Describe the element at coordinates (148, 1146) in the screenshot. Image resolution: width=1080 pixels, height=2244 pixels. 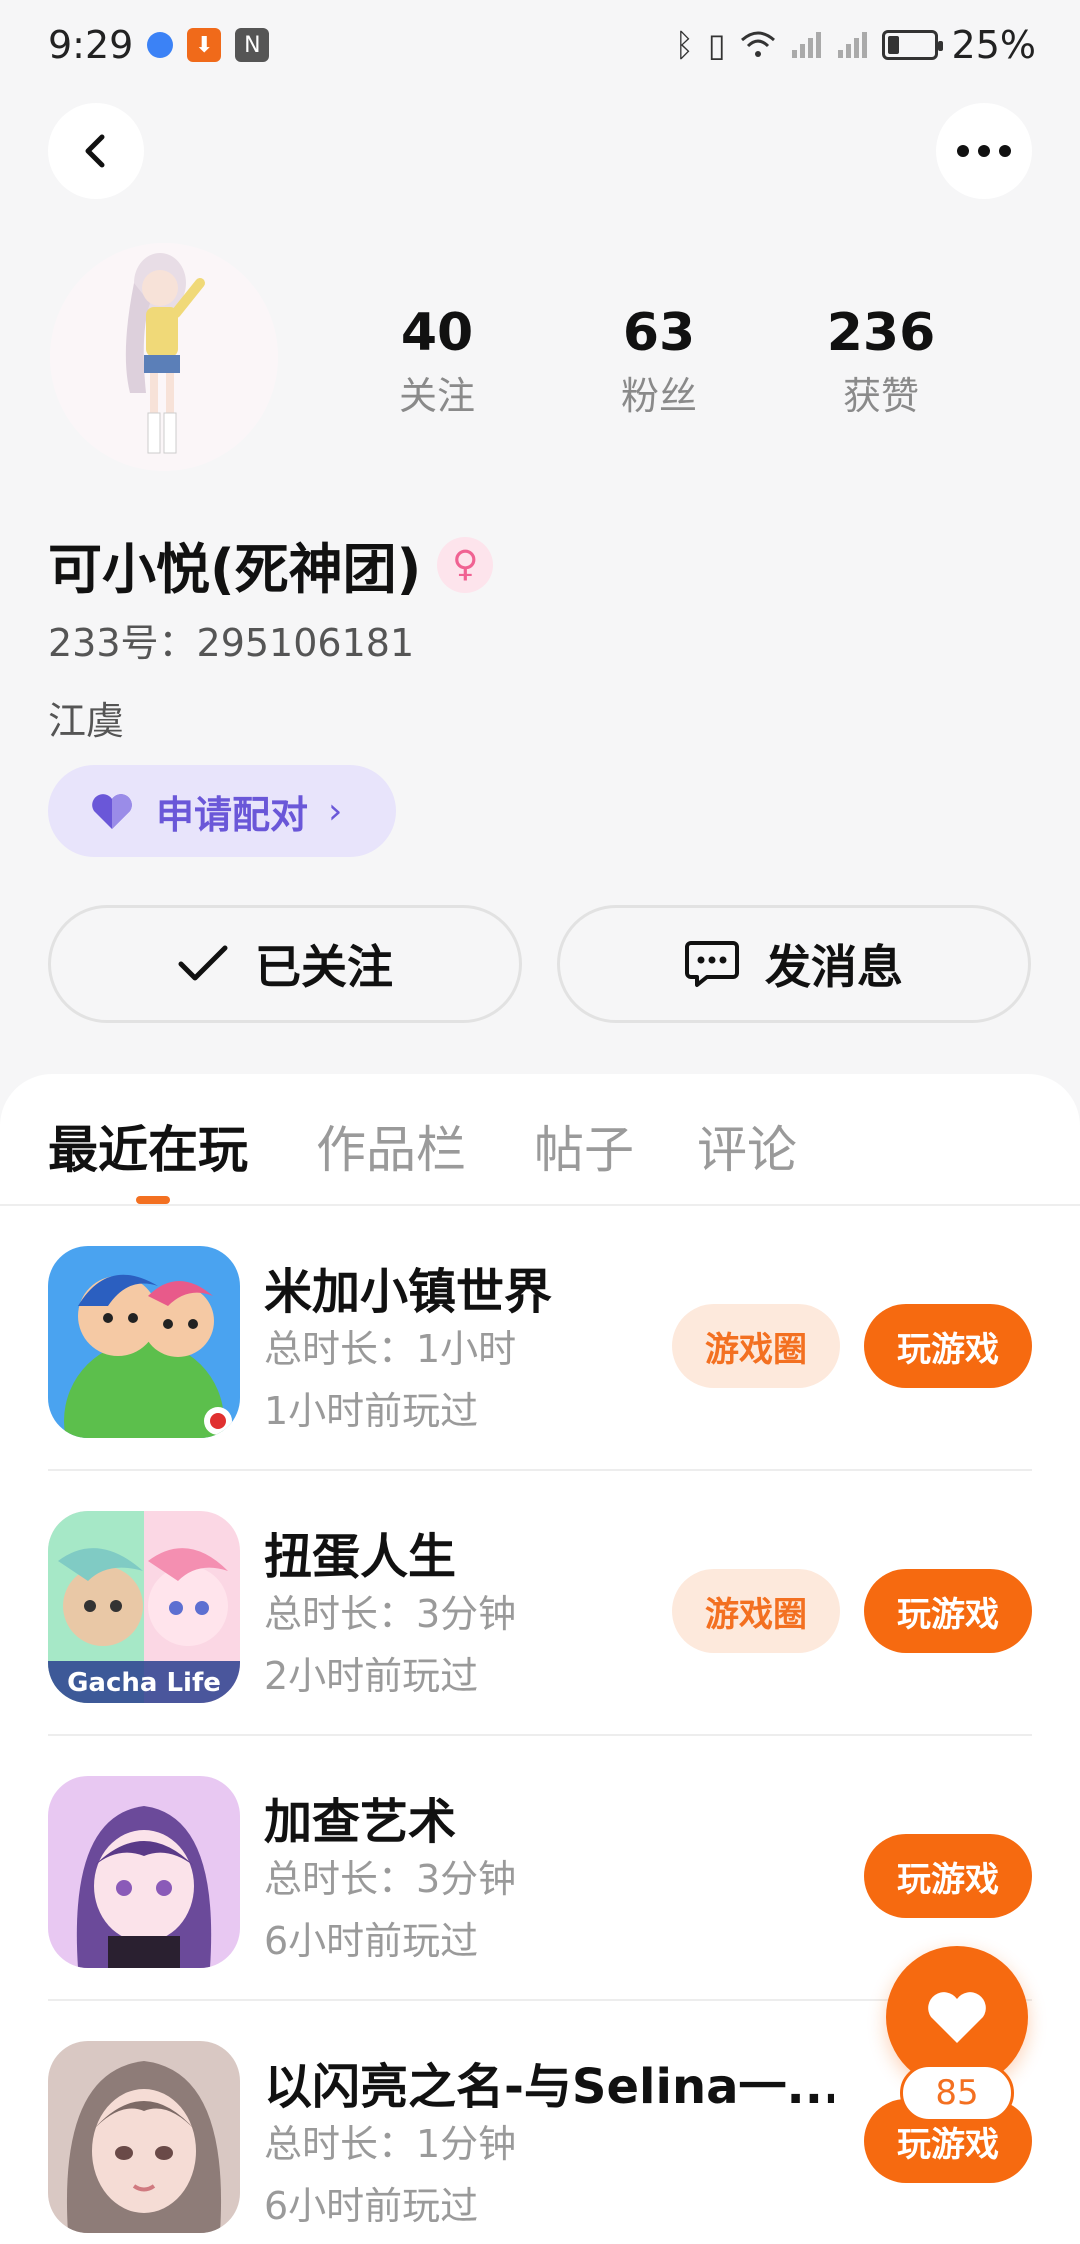
I see `tab-recent-play: 最近在玩` at that location.